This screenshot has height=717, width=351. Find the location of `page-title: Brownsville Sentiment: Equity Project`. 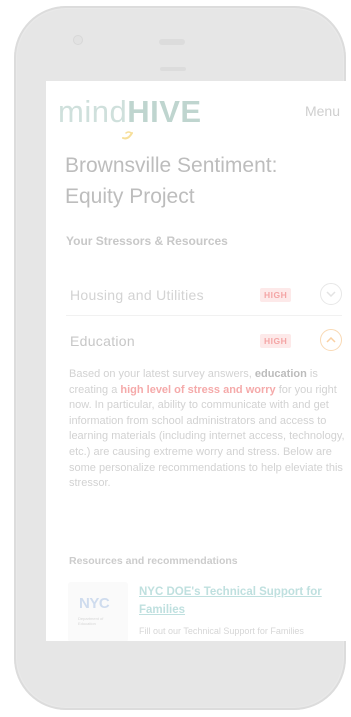

page-title: Brownsville Sentiment: Equity Project is located at coordinates (171, 181).